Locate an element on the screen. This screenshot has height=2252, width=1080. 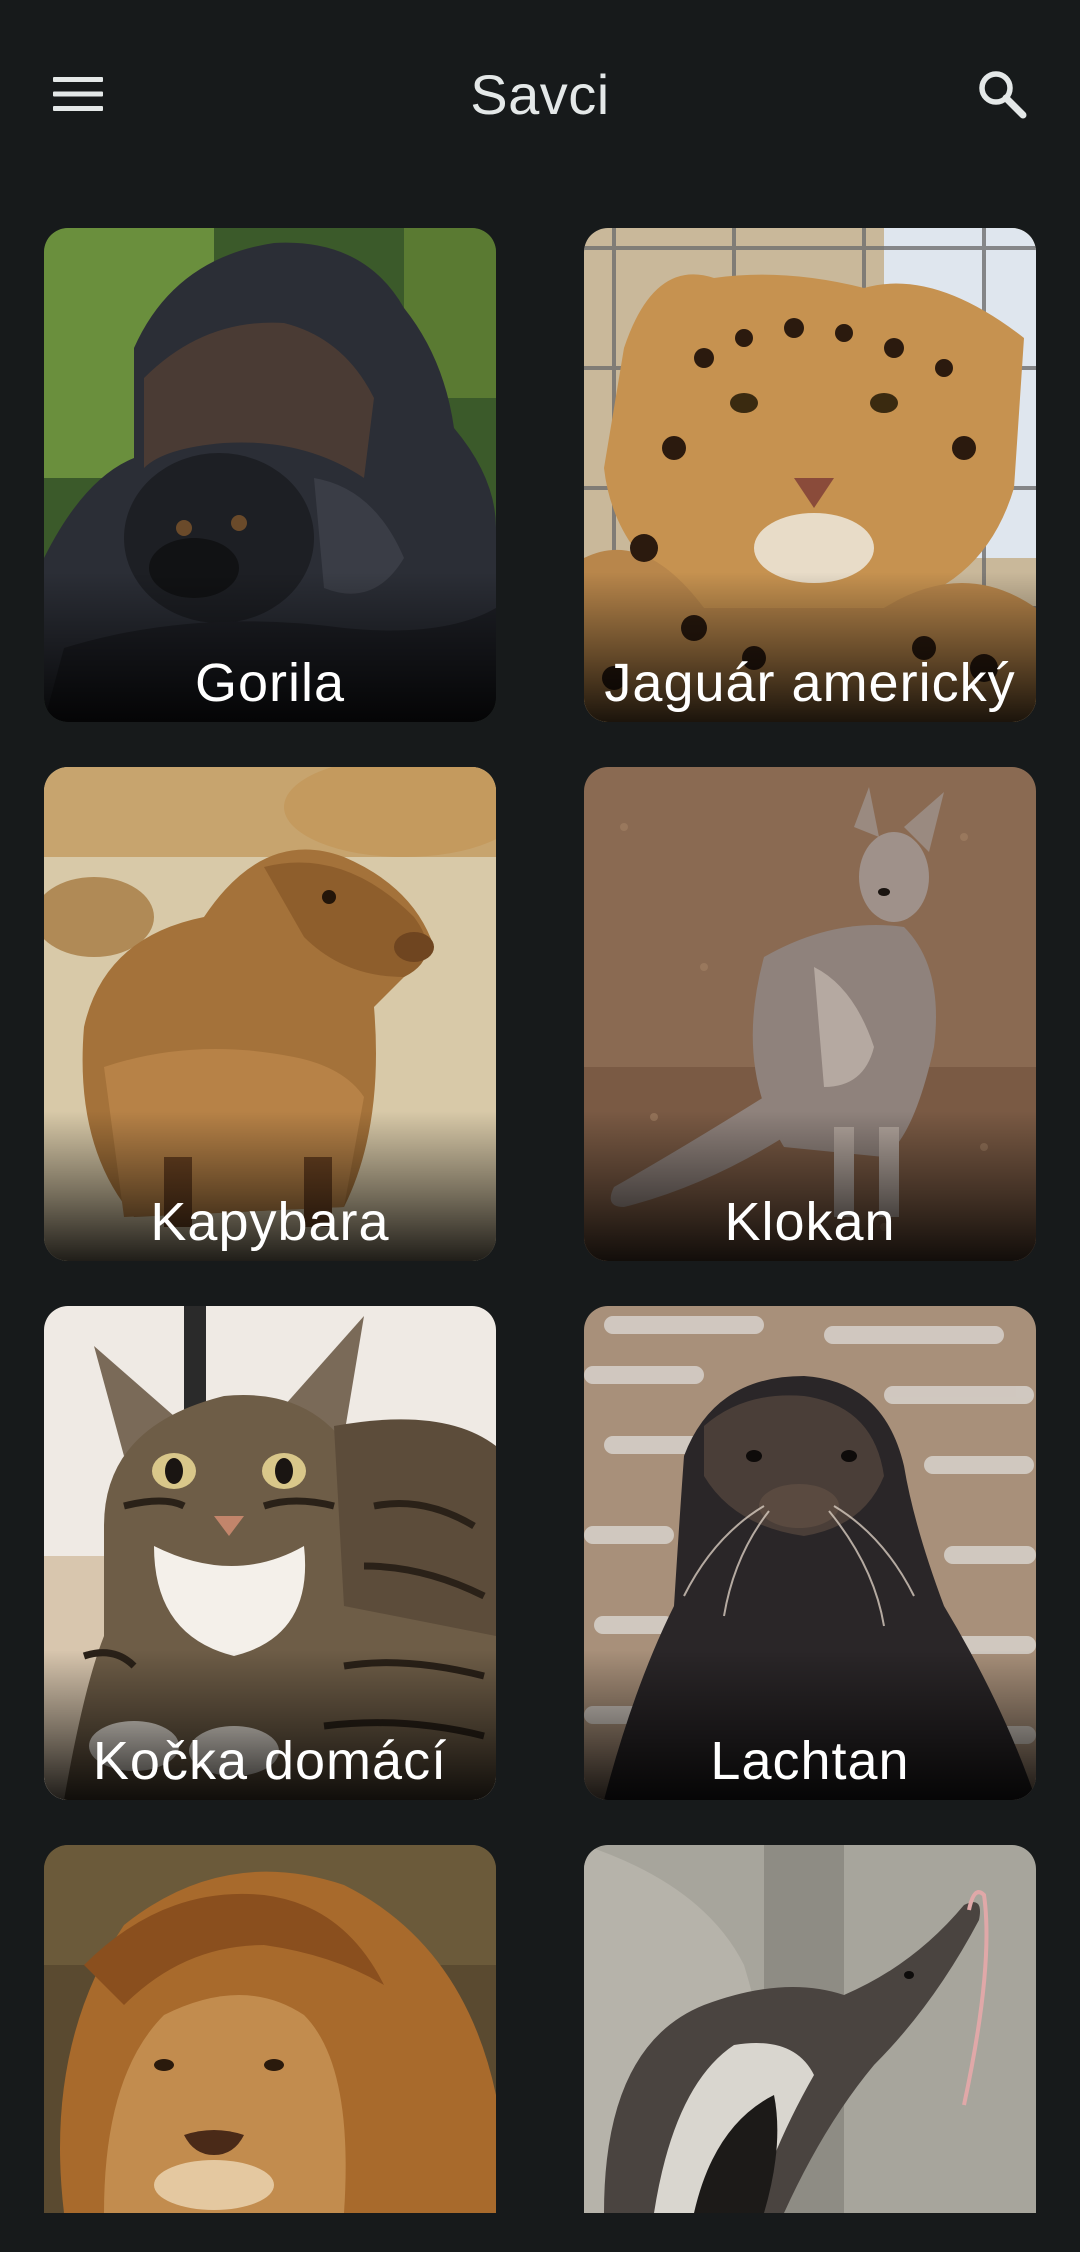
lion-photo is located at coordinates (270, 2029).